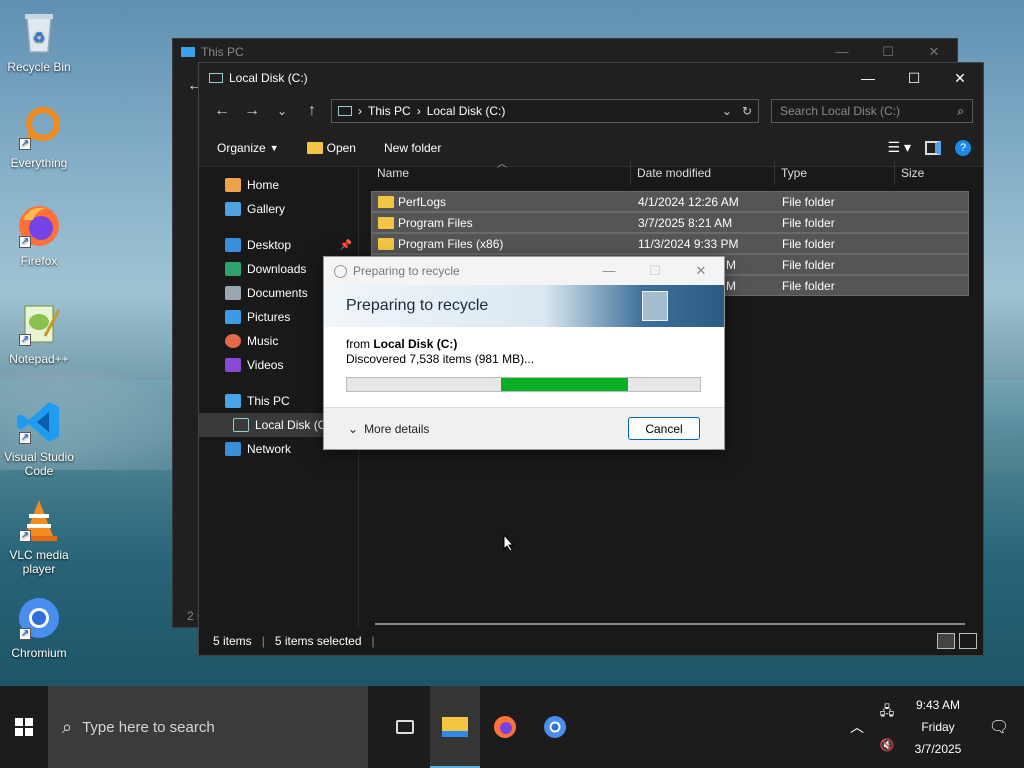  I want to click on nav-item-home: Home, so click(278, 185).